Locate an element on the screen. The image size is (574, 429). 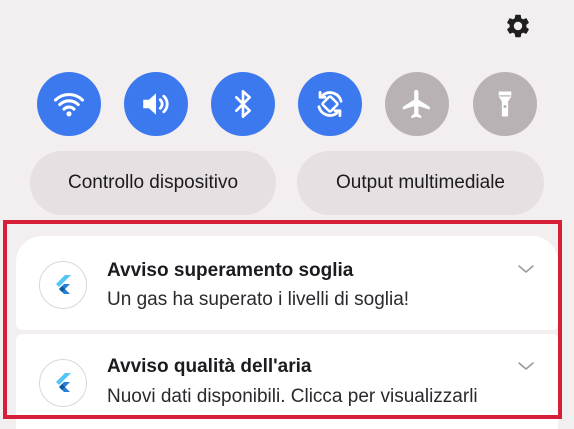
notification-body: Un gas ha superato i livelli di soglia! is located at coordinates (258, 299).